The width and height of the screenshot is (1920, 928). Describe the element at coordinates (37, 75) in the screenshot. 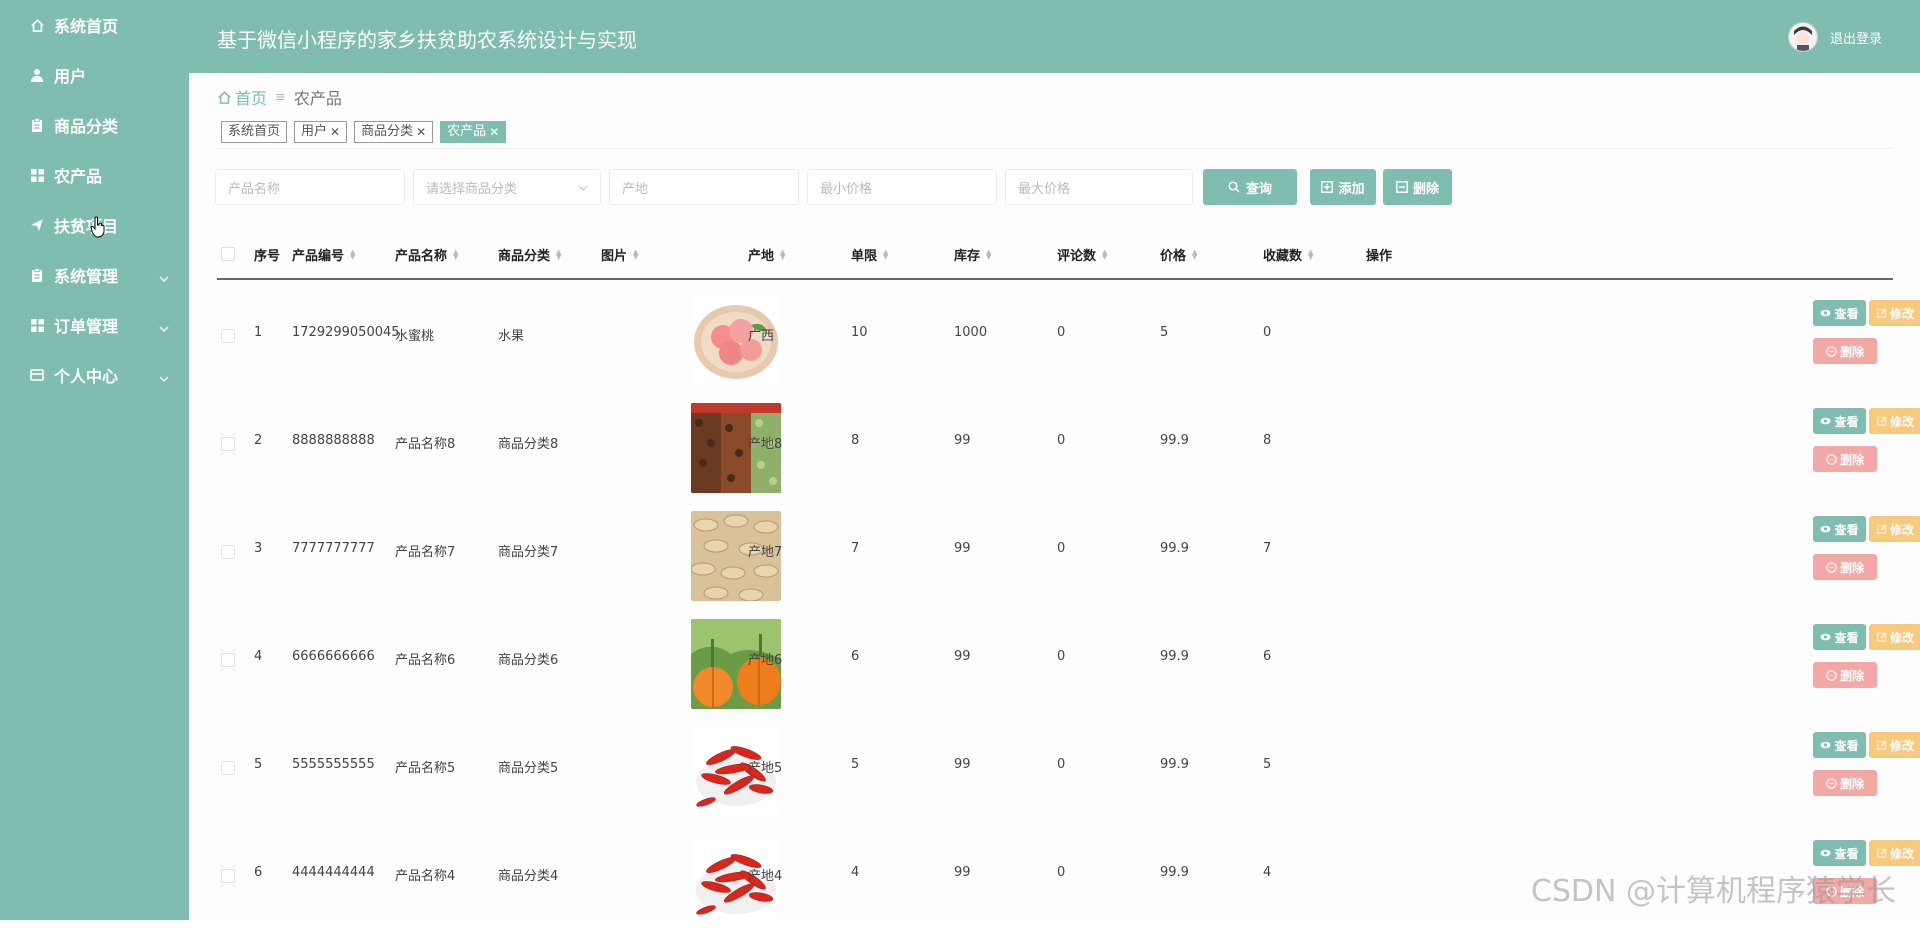

I see `user-icon` at that location.